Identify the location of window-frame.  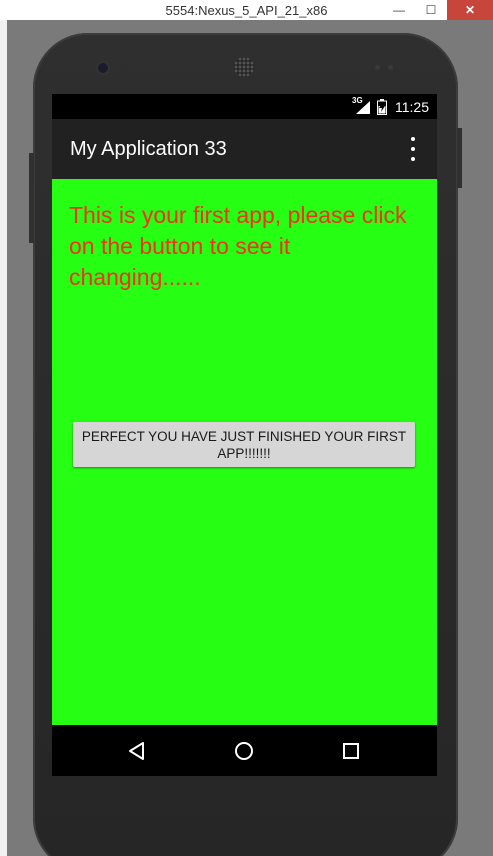
(3, 438).